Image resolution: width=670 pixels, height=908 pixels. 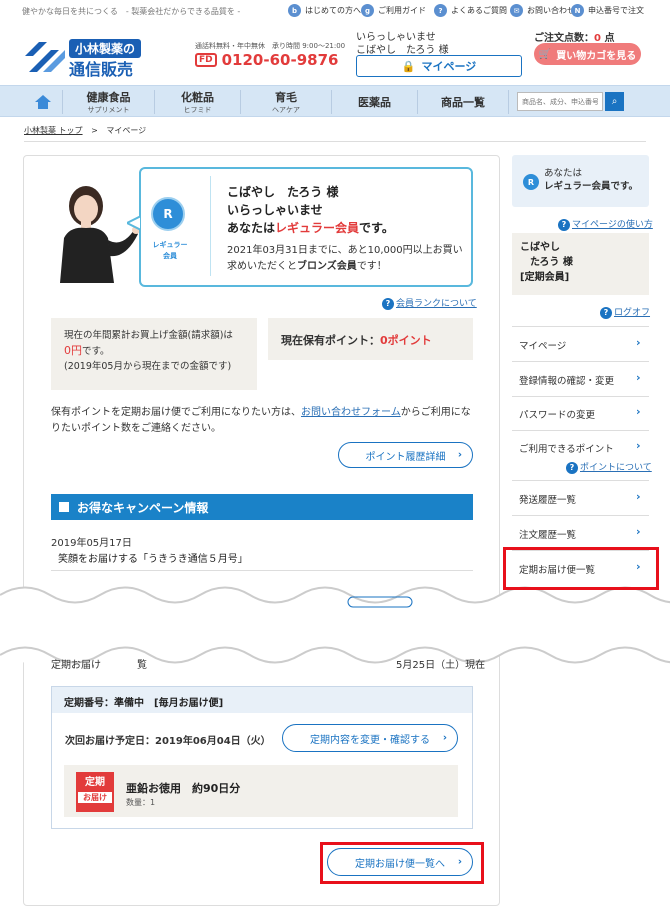 What do you see at coordinates (206, 60) in the screenshot?
I see `free-dial-icon: FD` at bounding box center [206, 60].